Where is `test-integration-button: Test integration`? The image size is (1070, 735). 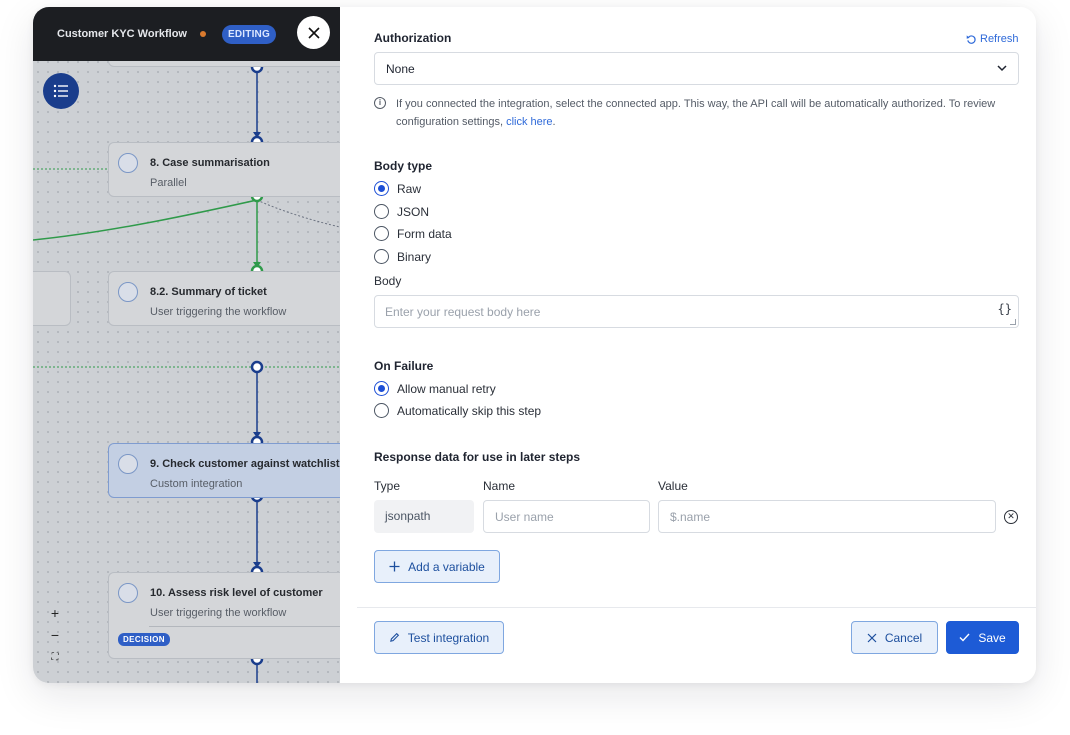
test-integration-button: Test integration is located at coordinates (439, 637).